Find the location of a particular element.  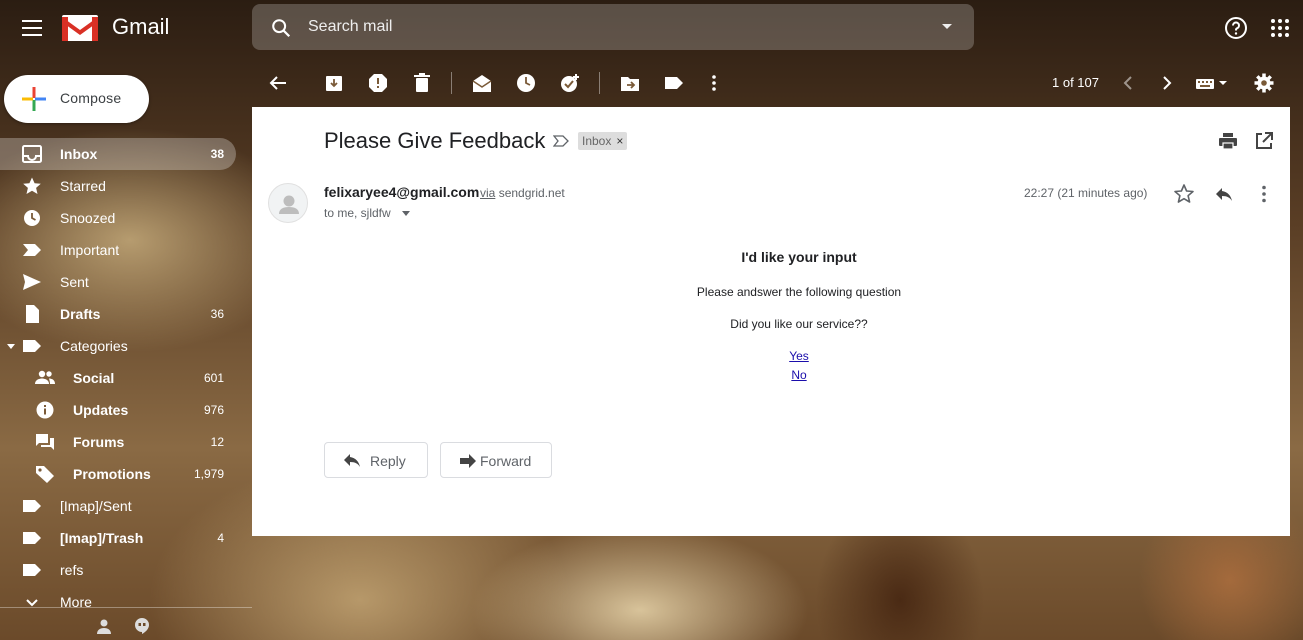

move-to-icon is located at coordinates (630, 83).